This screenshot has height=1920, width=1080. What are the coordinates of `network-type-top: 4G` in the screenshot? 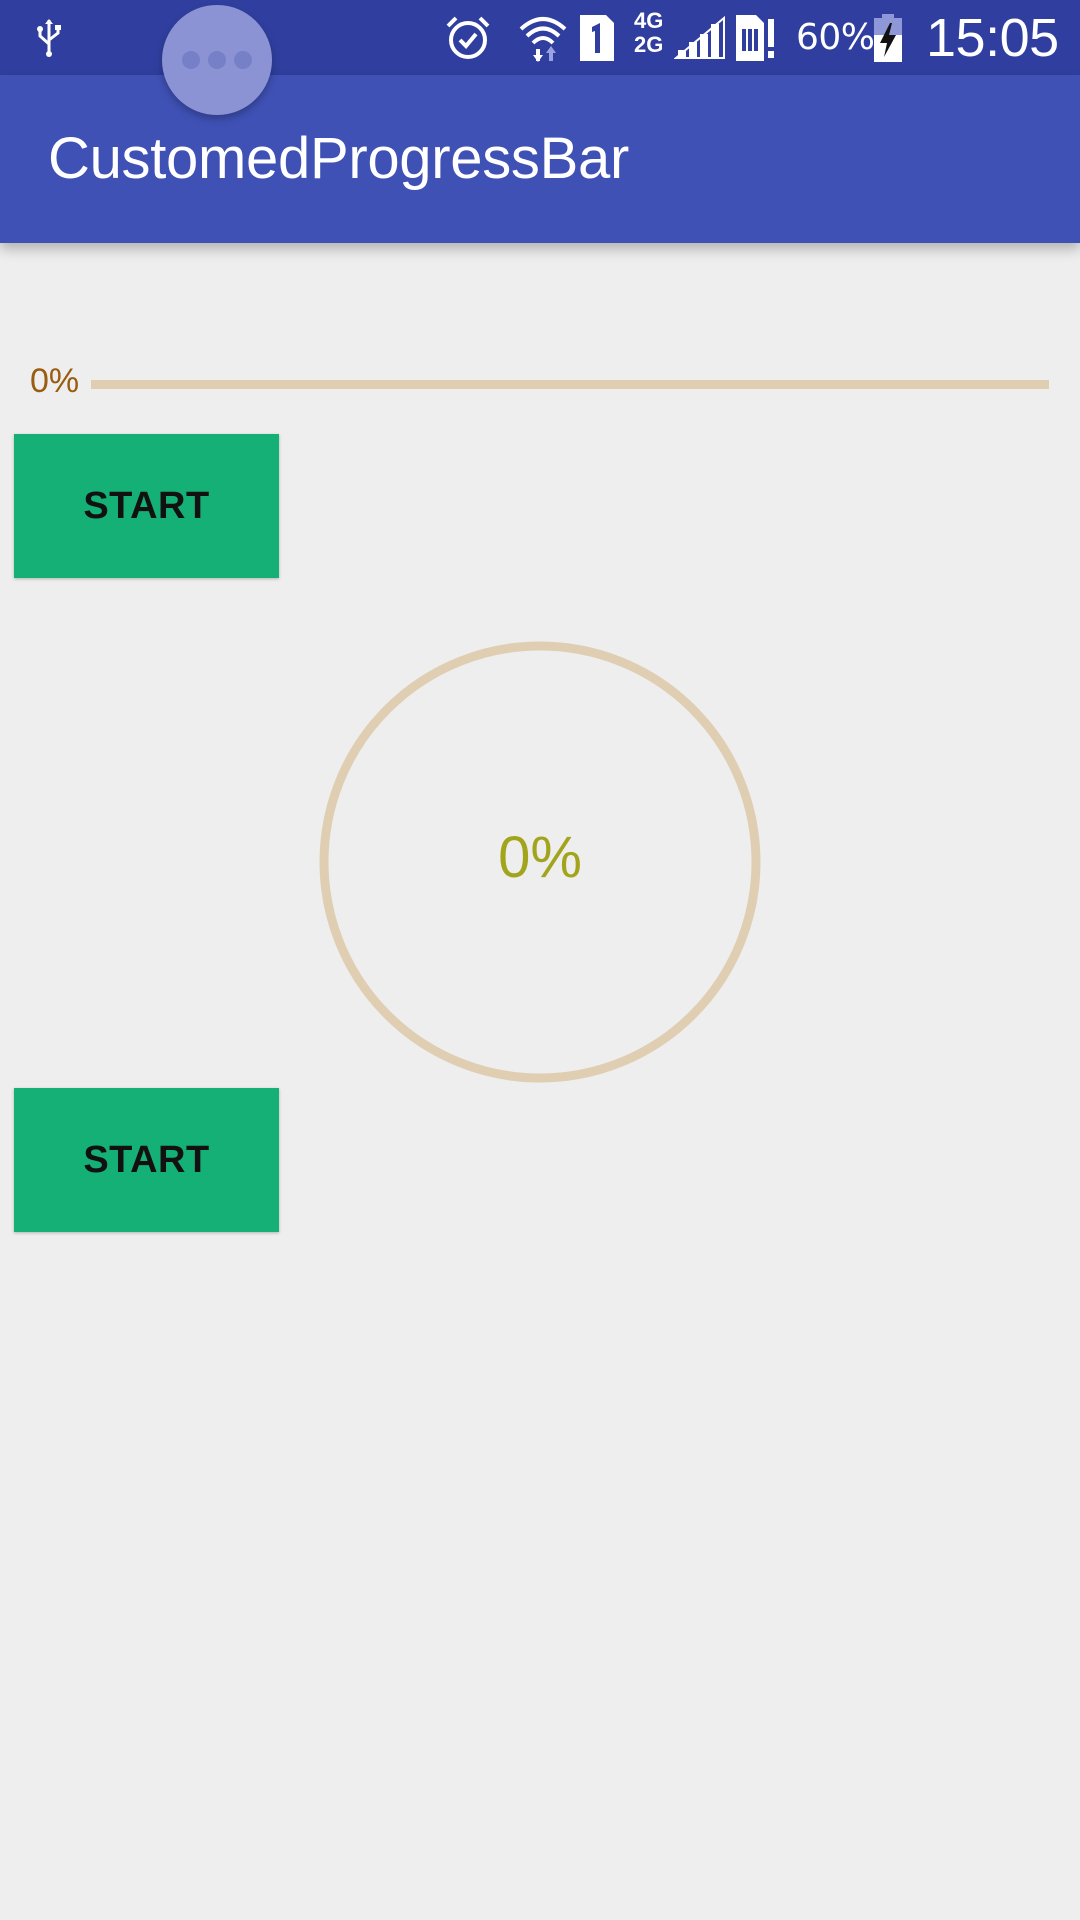 It's located at (649, 20).